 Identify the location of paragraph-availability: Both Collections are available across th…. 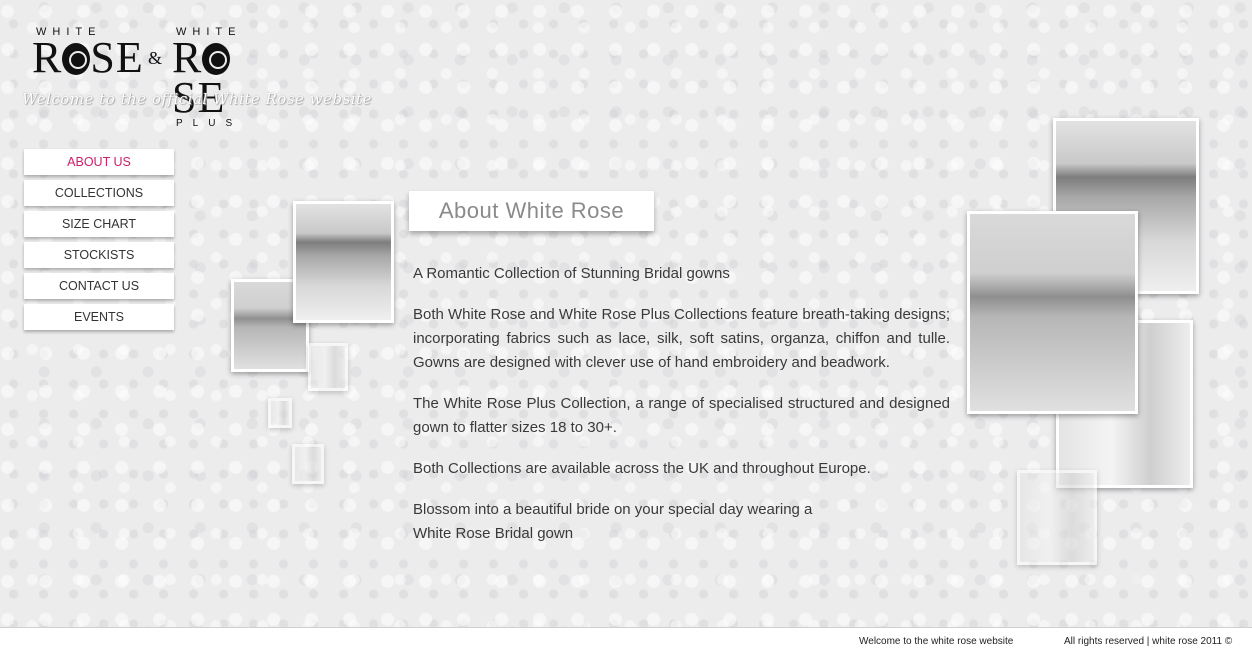
(642, 468).